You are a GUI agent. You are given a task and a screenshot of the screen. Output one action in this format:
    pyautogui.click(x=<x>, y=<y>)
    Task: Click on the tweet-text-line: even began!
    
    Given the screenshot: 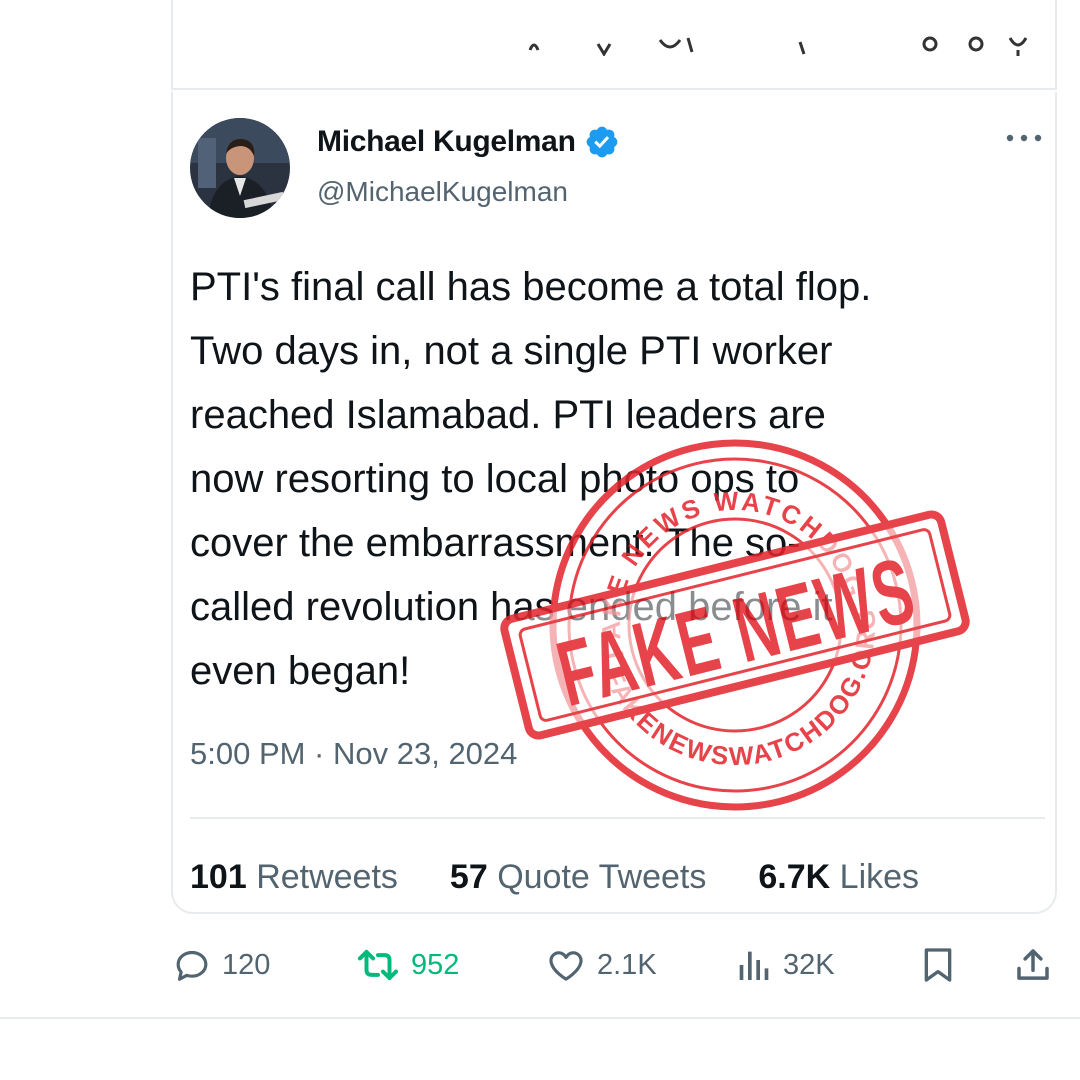 What is the action you would take?
    pyautogui.click(x=300, y=671)
    